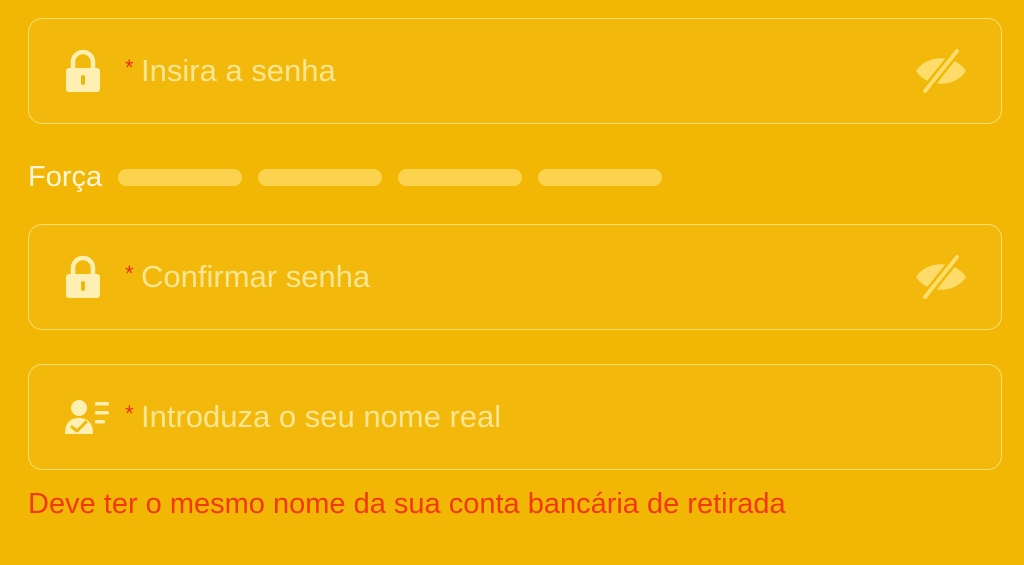 The width and height of the screenshot is (1024, 565). What do you see at coordinates (511, 71) in the screenshot?
I see `password-input` at bounding box center [511, 71].